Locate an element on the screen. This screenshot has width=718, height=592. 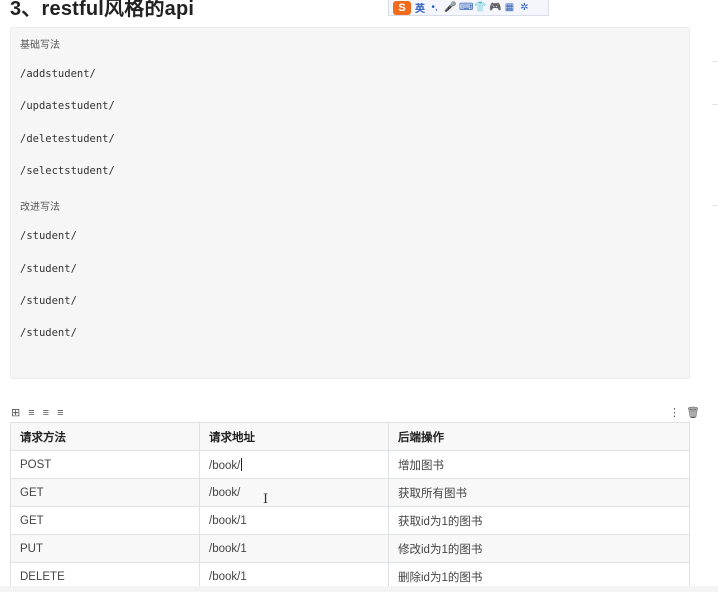
section-heading: 3、restful风格的api is located at coordinates (102, 10).